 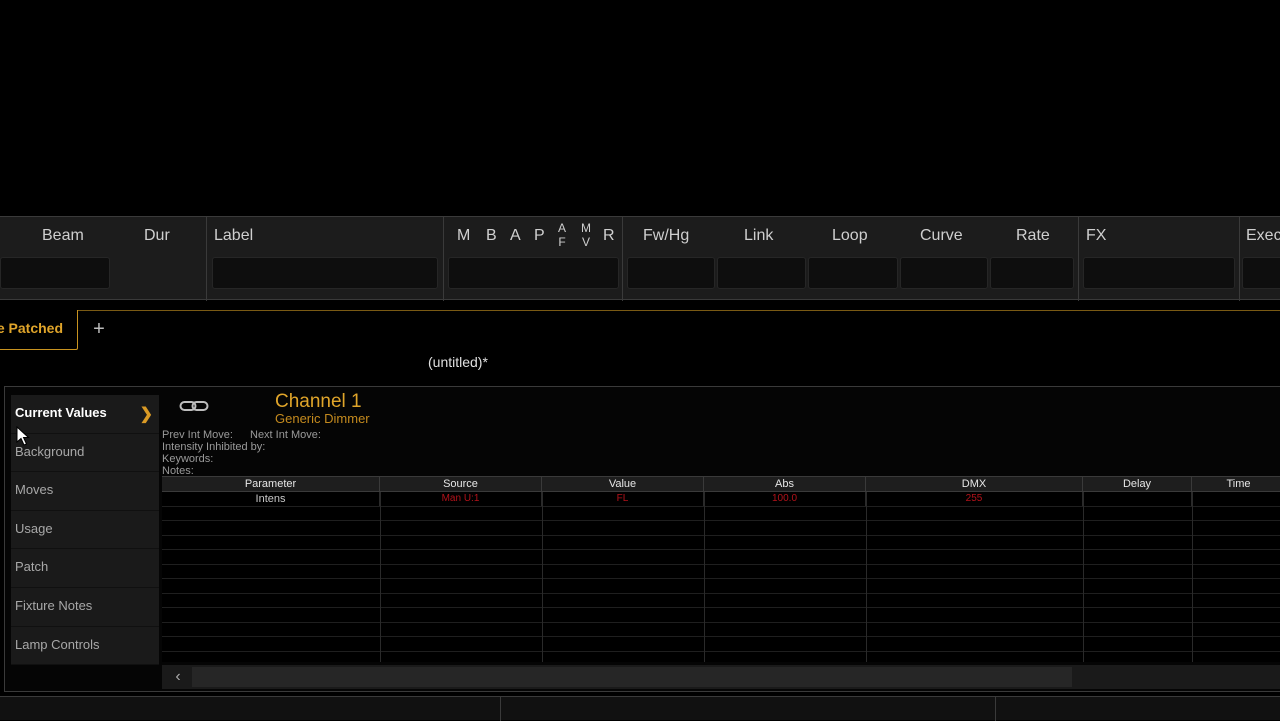 What do you see at coordinates (178, 677) in the screenshot?
I see `chevron-left-icon: ‹` at bounding box center [178, 677].